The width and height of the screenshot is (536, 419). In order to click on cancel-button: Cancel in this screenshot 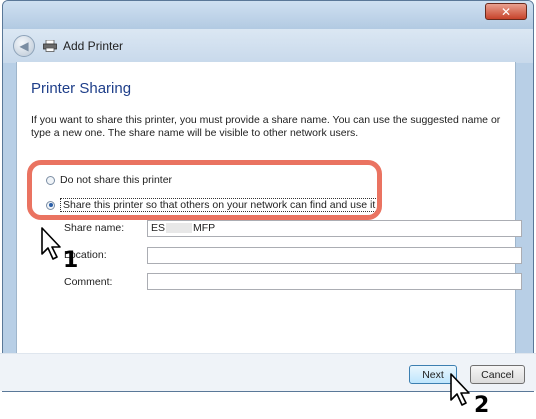, I will do `click(497, 374)`.